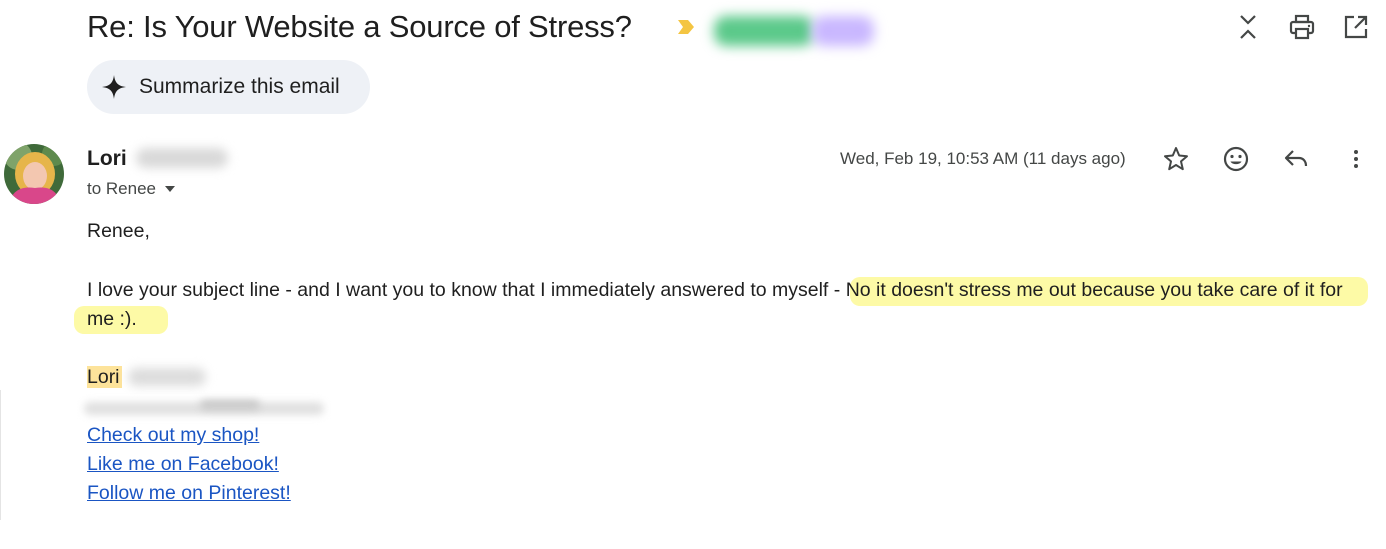 This screenshot has width=1386, height=549. Describe the element at coordinates (1302, 27) in the screenshot. I see `print-icon` at that location.